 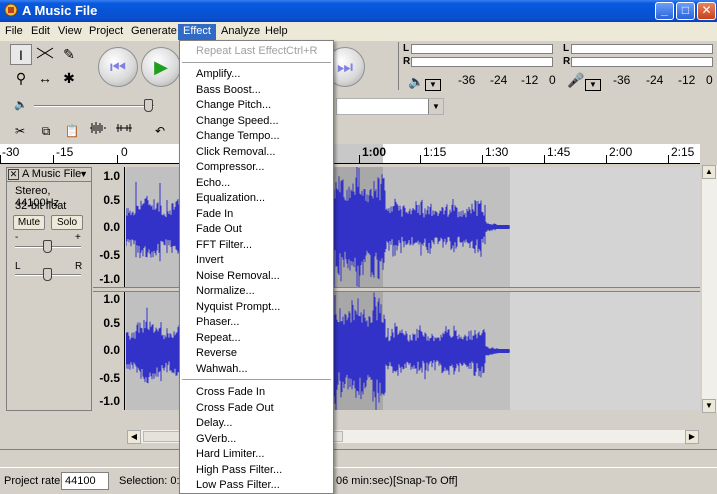 What do you see at coordinates (256, 51) in the screenshot?
I see `menu-item-repeat-last-effect: Repeat Last Effect Ctrl+R` at bounding box center [256, 51].